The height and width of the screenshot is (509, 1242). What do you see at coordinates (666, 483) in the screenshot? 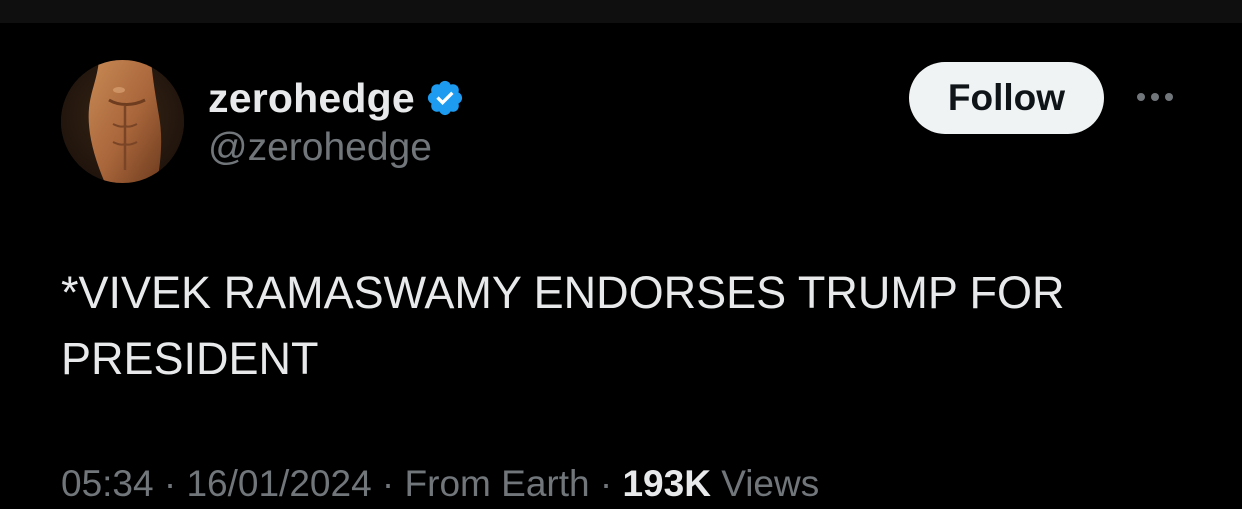
I see `tweet-view-count: 193K` at bounding box center [666, 483].